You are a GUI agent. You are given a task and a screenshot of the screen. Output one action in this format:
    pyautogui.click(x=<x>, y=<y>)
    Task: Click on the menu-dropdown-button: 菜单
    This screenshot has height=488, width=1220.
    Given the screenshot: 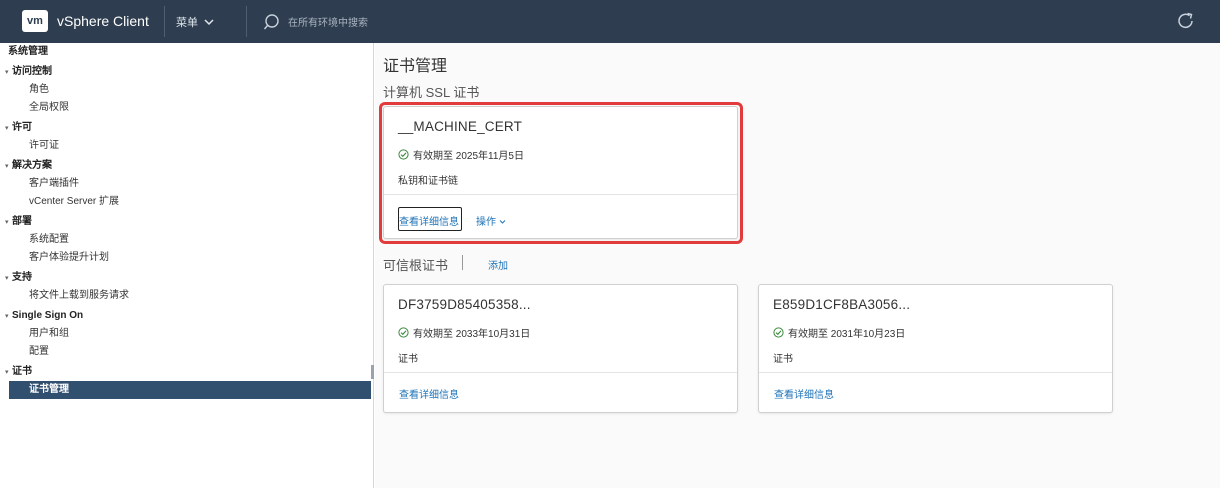 What is the action you would take?
    pyautogui.click(x=195, y=21)
    